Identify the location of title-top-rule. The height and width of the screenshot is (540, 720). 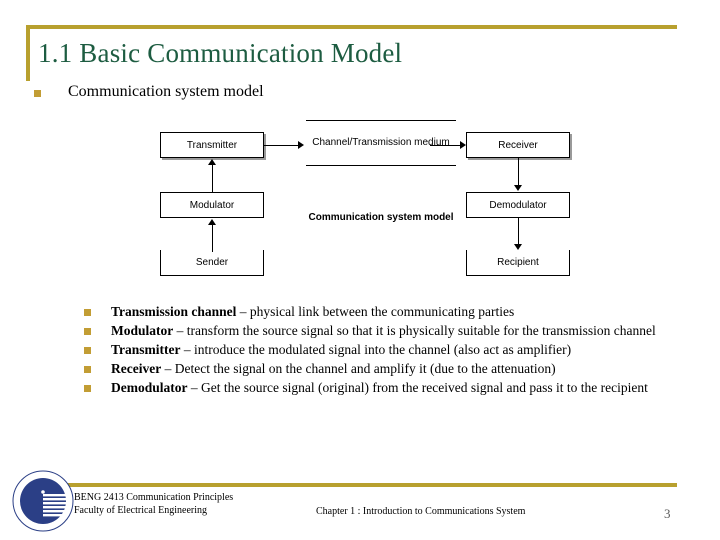
(351, 27).